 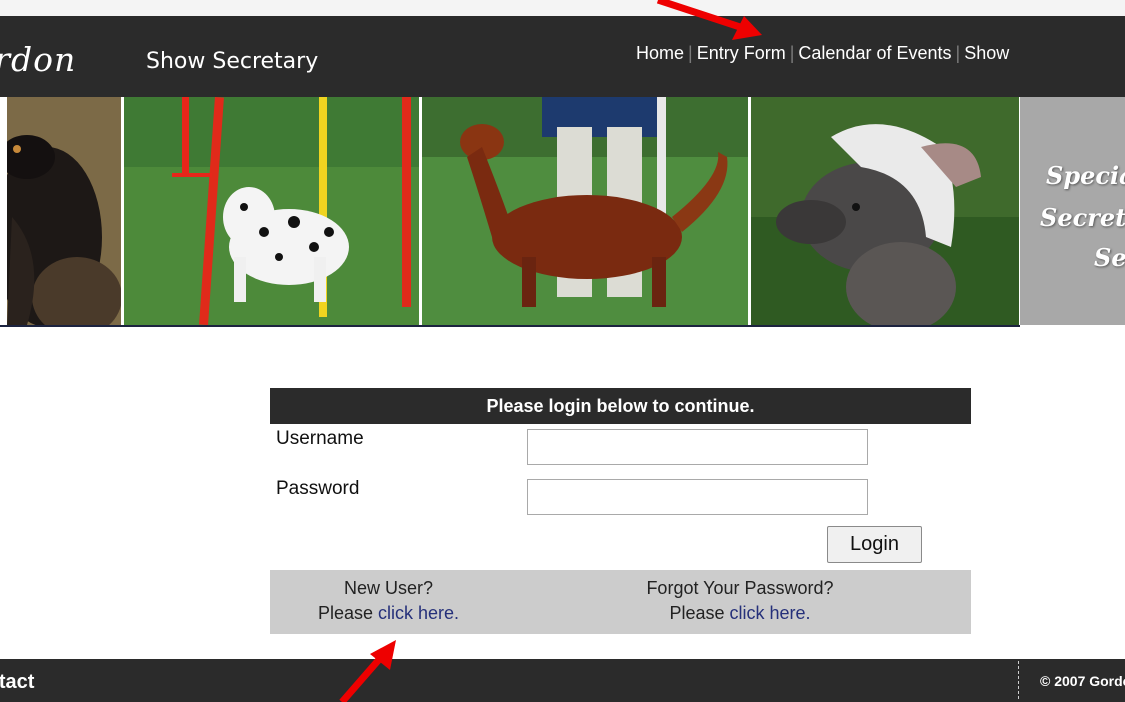 What do you see at coordinates (271, 211) in the screenshot?
I see `dalmatian-photo` at bounding box center [271, 211].